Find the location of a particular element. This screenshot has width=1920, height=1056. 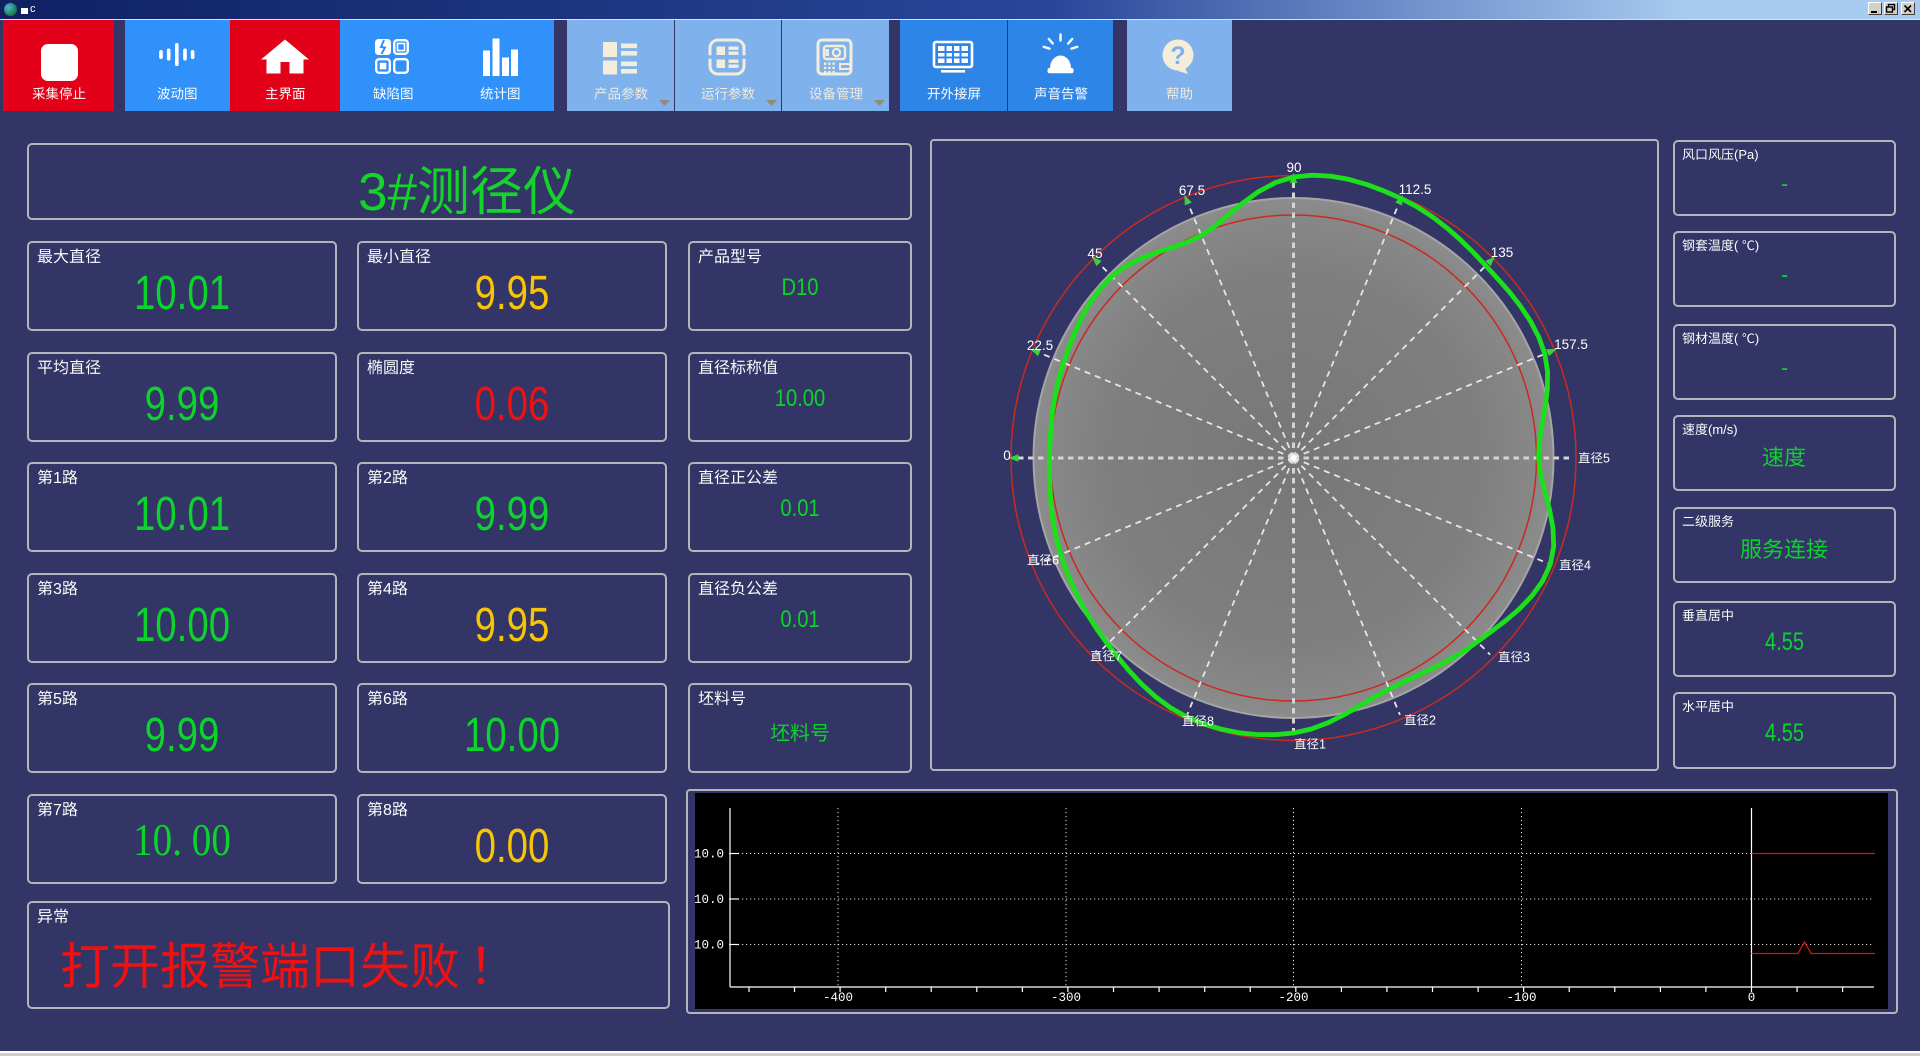

svg-text: -300 is located at coordinates (1066, 998).